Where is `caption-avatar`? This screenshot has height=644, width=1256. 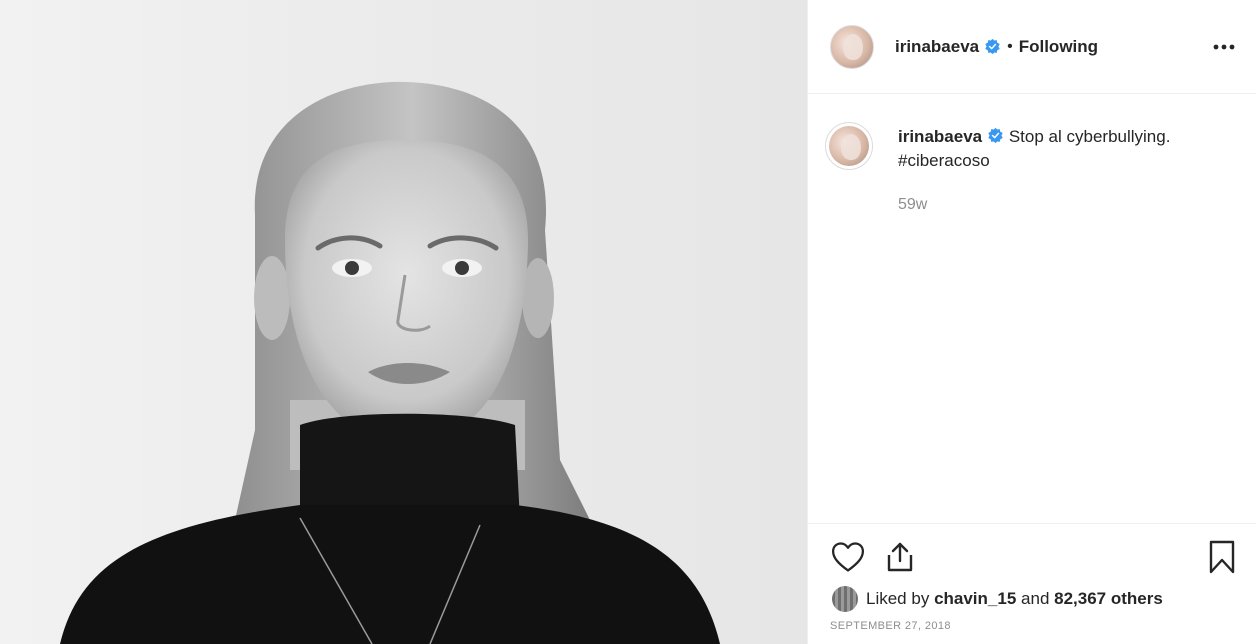 caption-avatar is located at coordinates (849, 146).